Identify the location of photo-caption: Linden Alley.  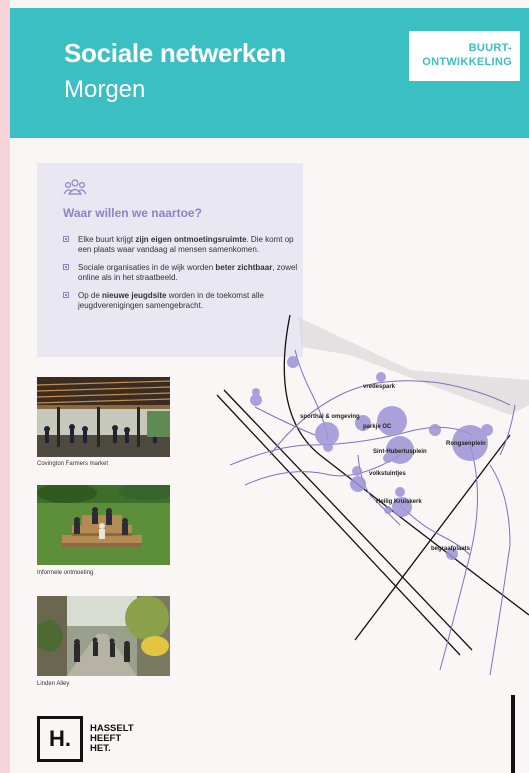
(53, 684).